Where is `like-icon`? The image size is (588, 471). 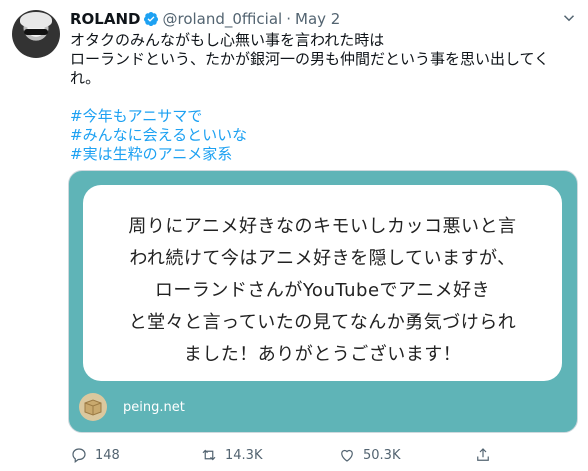 like-icon is located at coordinates (347, 455).